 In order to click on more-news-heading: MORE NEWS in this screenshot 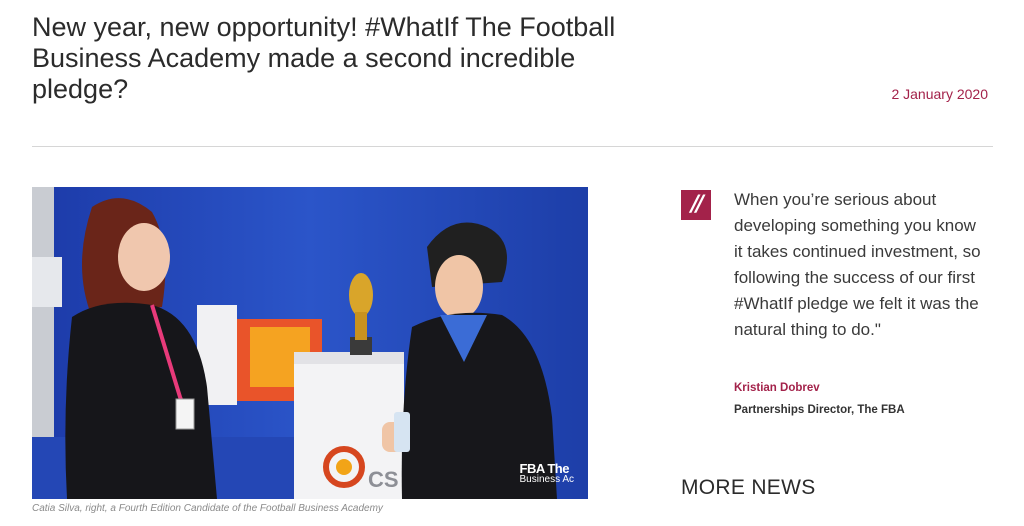, I will do `click(748, 488)`.